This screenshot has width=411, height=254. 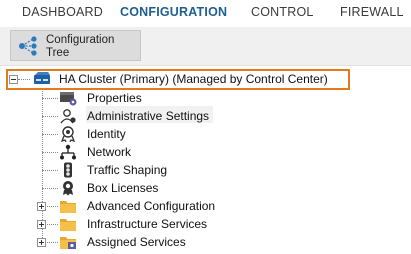 I want to click on top-navigation: DASHBOARD CONFIGURATION CONTROL FIREWALL, so click(x=205, y=13).